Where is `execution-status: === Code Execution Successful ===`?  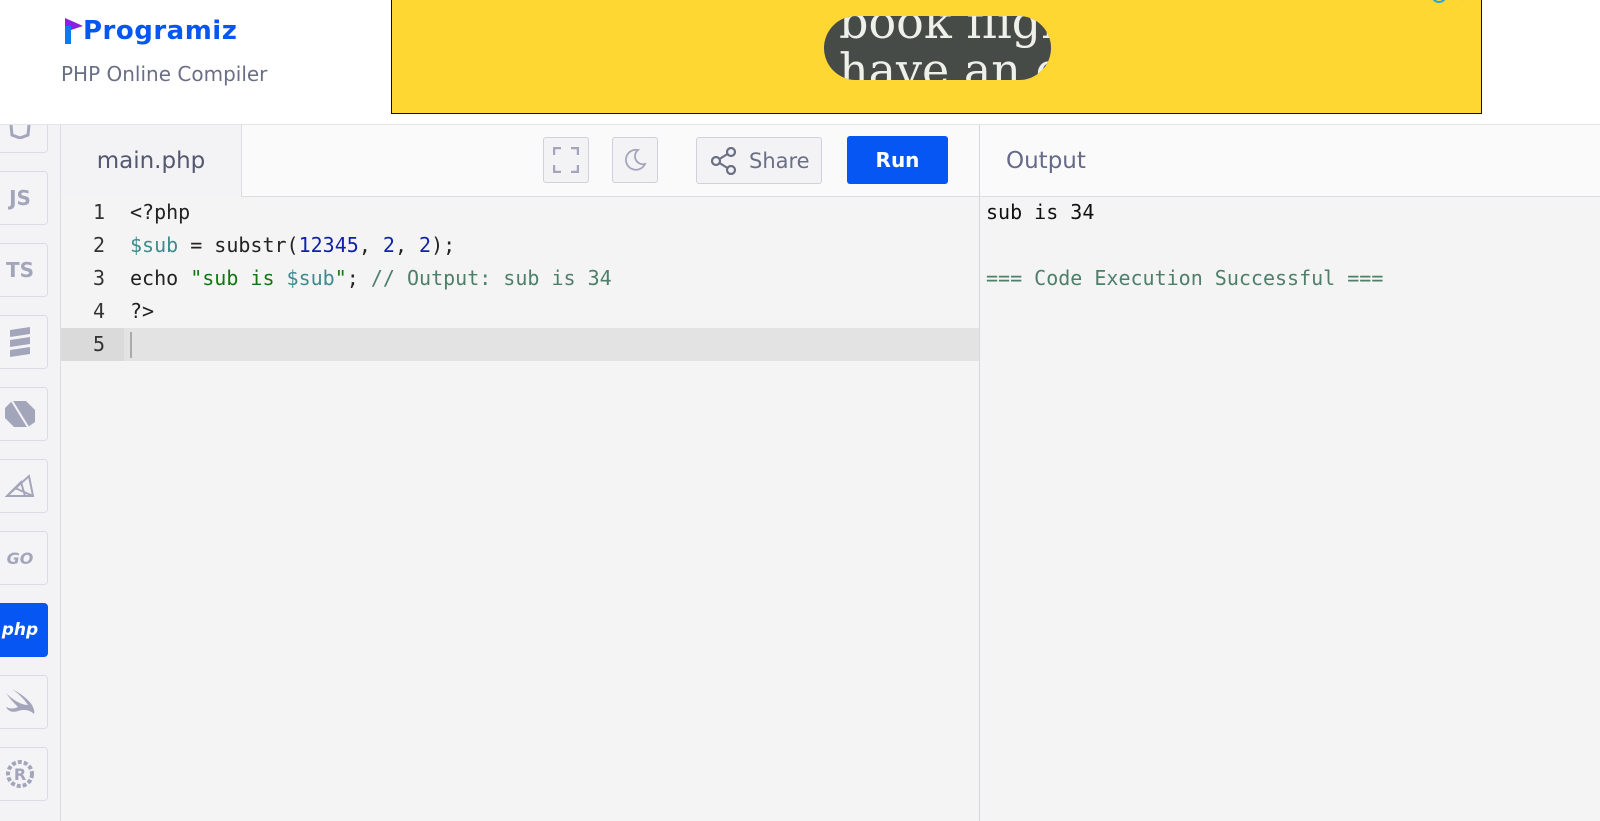
execution-status: === Code Execution Successful === is located at coordinates (1185, 278).